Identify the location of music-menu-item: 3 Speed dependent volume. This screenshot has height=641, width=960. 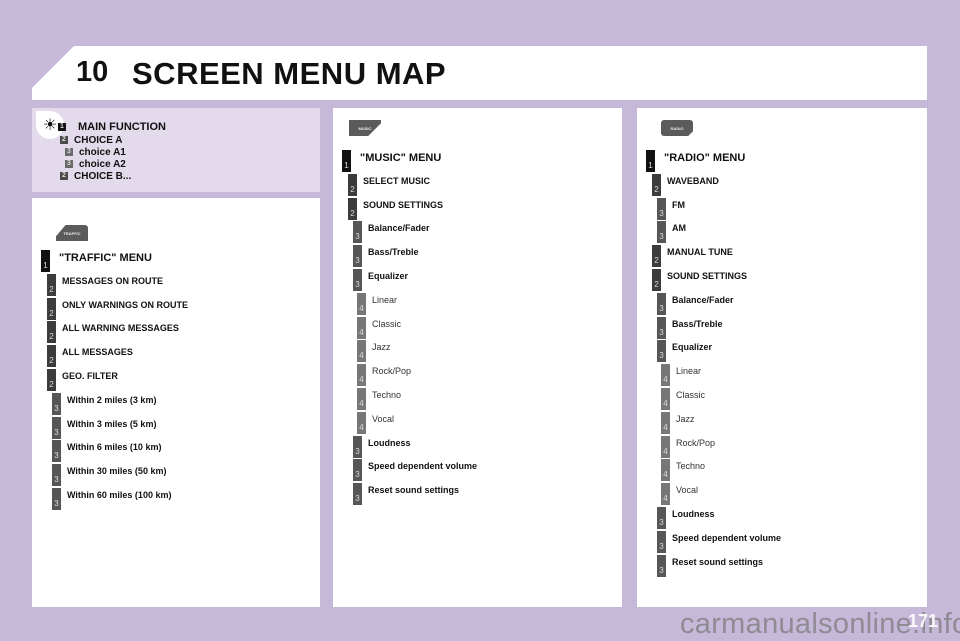
(415, 470).